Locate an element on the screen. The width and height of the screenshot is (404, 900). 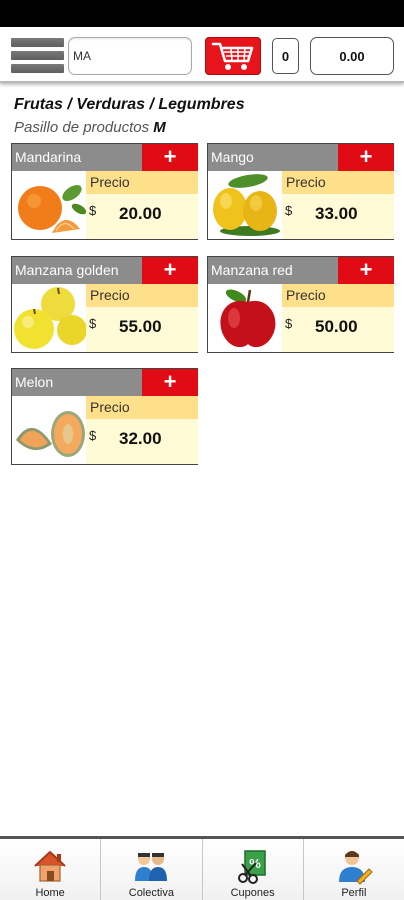
red-apple-image is located at coordinates (248, 318).